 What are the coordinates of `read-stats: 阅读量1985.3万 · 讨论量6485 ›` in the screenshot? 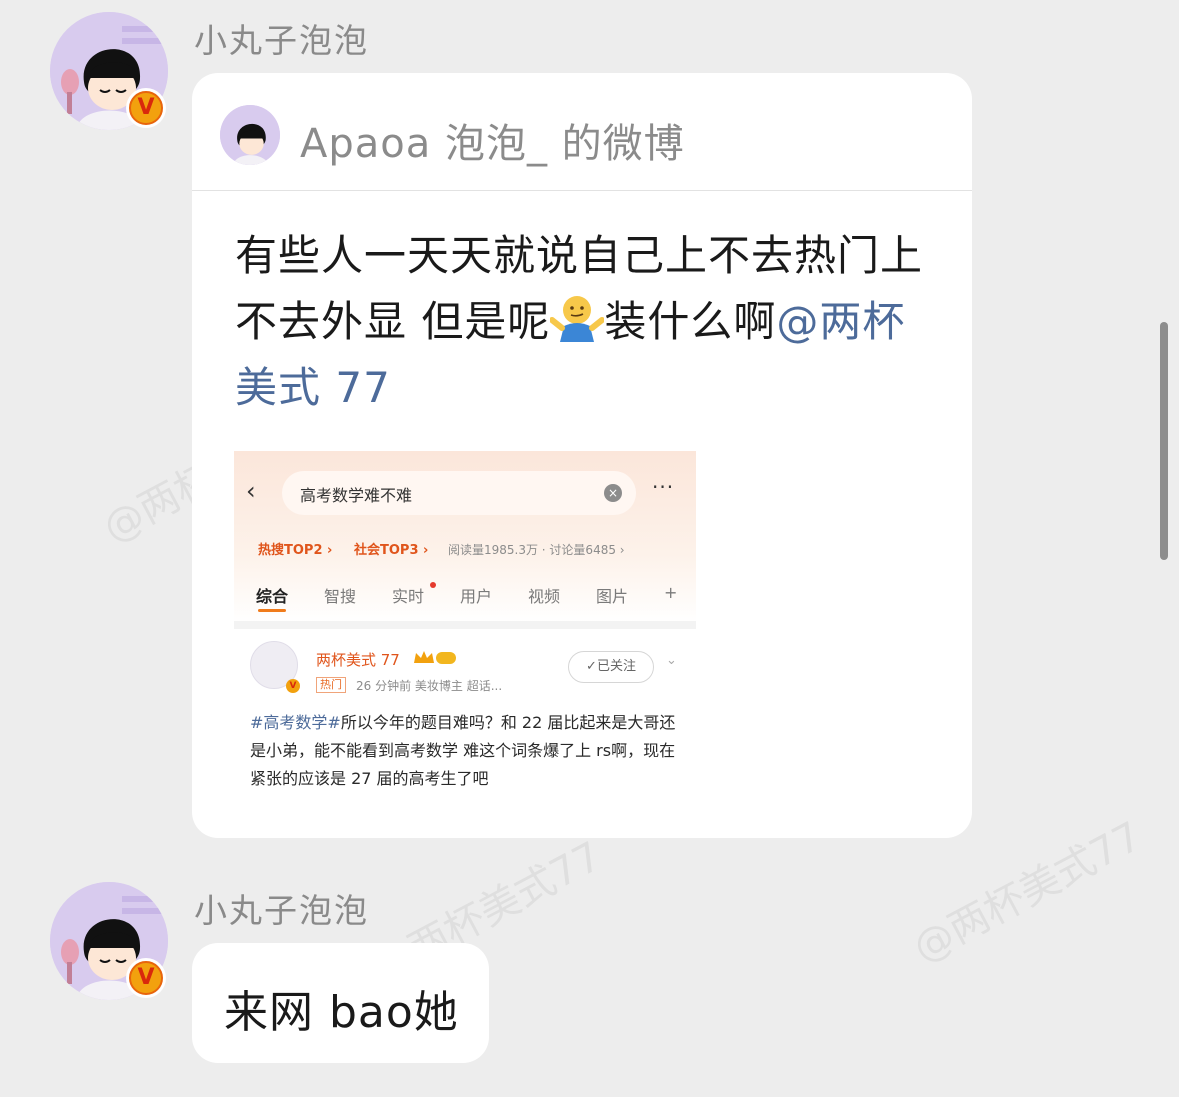 It's located at (536, 550).